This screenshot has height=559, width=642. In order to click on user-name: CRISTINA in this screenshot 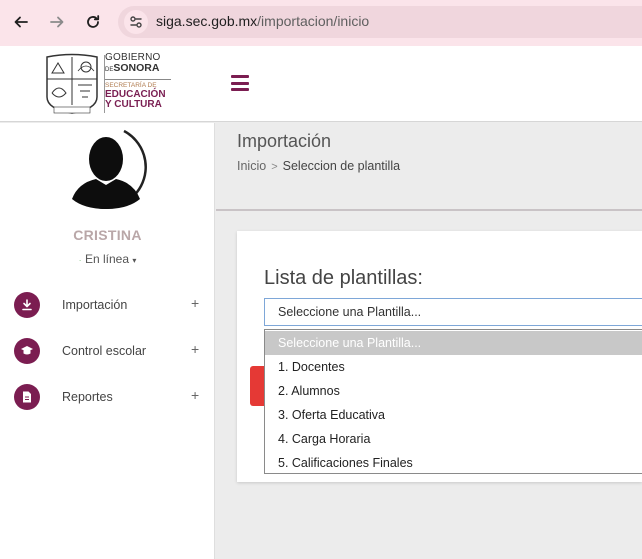, I will do `click(107, 235)`.